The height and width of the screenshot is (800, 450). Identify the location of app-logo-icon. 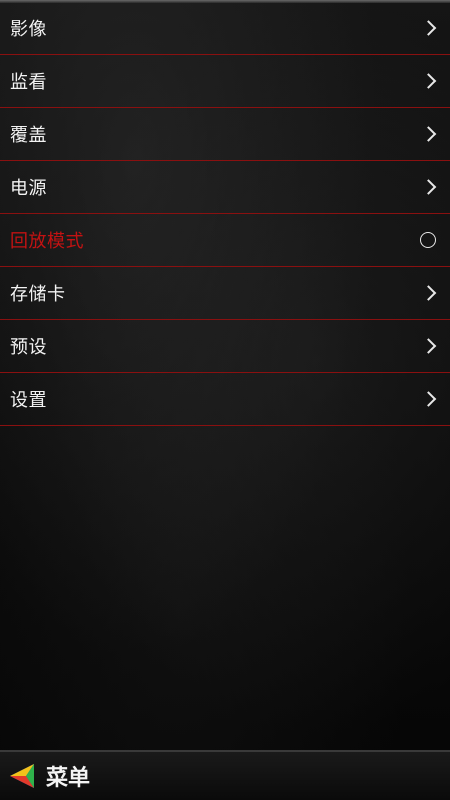
(22, 776).